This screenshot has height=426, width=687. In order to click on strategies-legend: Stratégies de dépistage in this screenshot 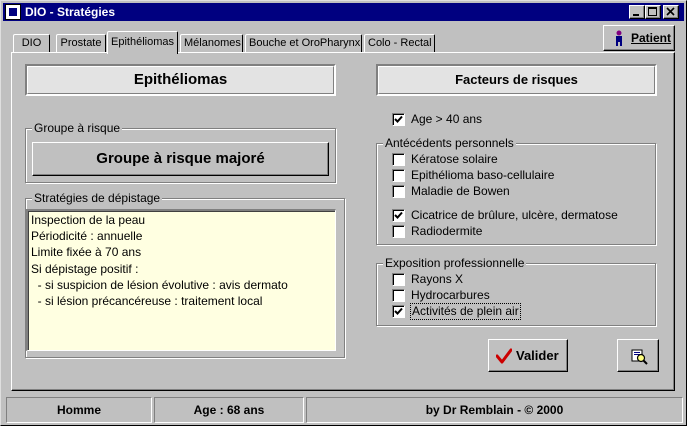, I will do `click(97, 198)`.